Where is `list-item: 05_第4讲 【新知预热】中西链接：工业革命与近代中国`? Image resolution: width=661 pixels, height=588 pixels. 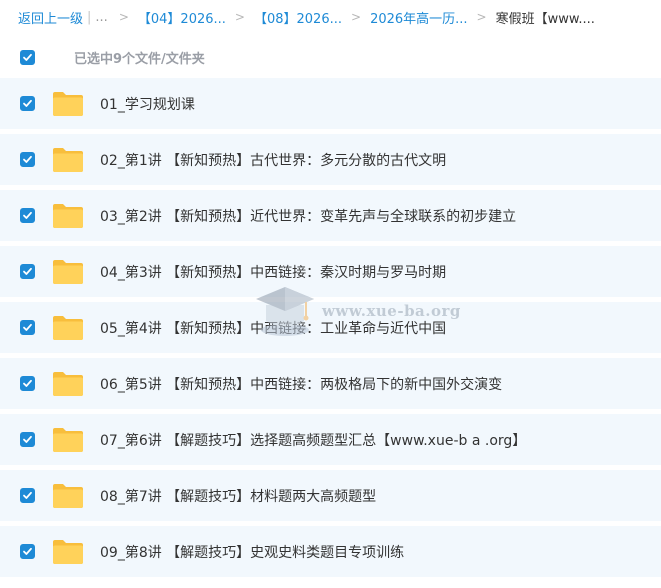 list-item: 05_第4讲 【新知预热】中西链接：工业革命与近代中国 is located at coordinates (330, 327).